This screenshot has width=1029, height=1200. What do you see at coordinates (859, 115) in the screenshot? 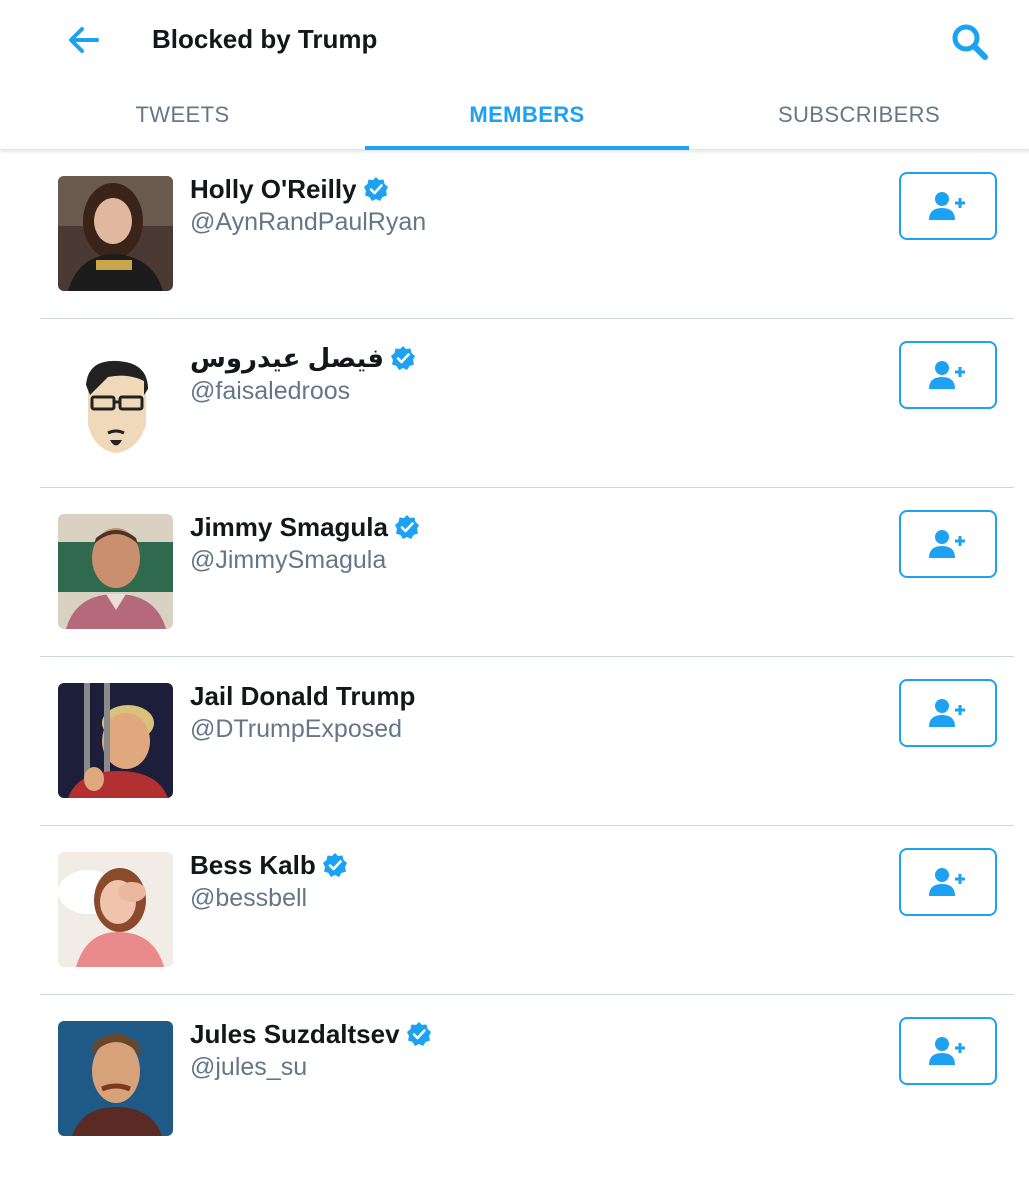
I see `tab-subscribers: SUBSCRIBERS` at bounding box center [859, 115].